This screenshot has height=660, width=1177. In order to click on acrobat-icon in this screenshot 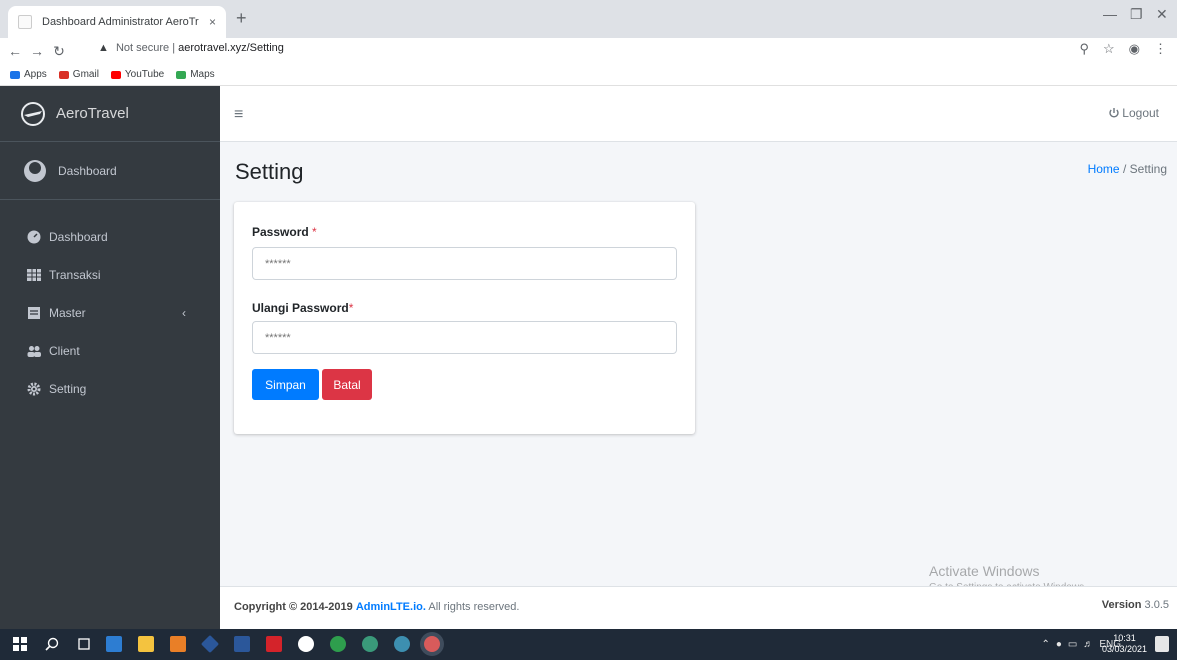, I will do `click(274, 644)`.